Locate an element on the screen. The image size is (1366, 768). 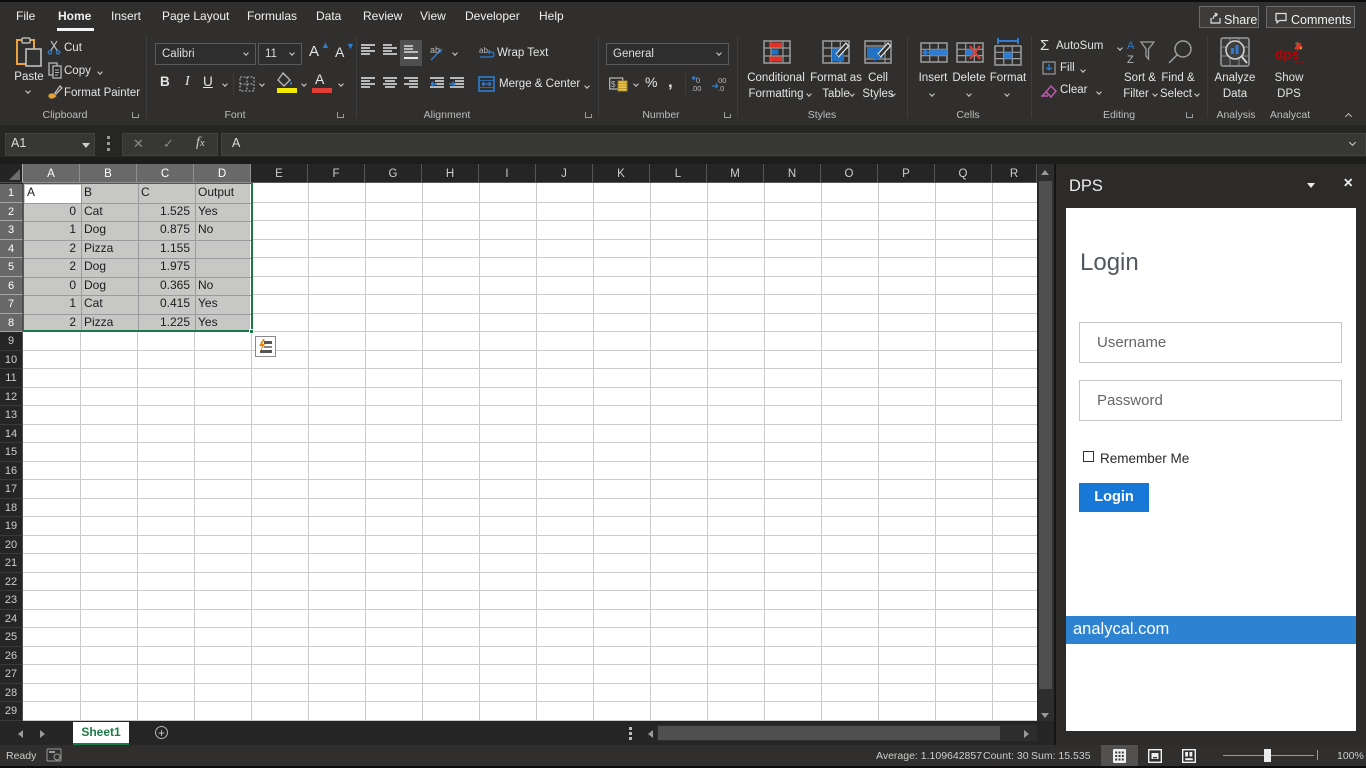
svg-text: .0 is located at coordinates (721, 88).